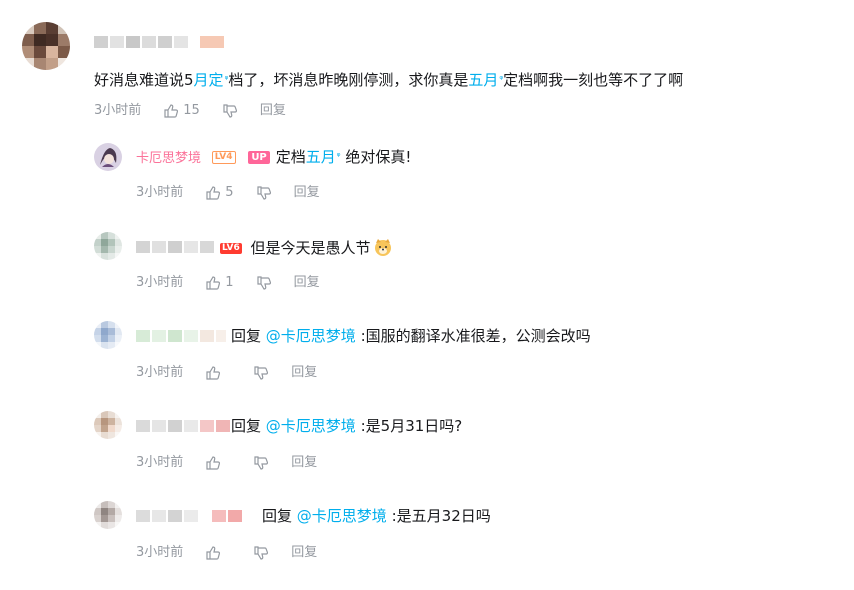 This screenshot has height=590, width=854. I want to click on reply-meta: 3小时前 5 回复, so click(228, 193).